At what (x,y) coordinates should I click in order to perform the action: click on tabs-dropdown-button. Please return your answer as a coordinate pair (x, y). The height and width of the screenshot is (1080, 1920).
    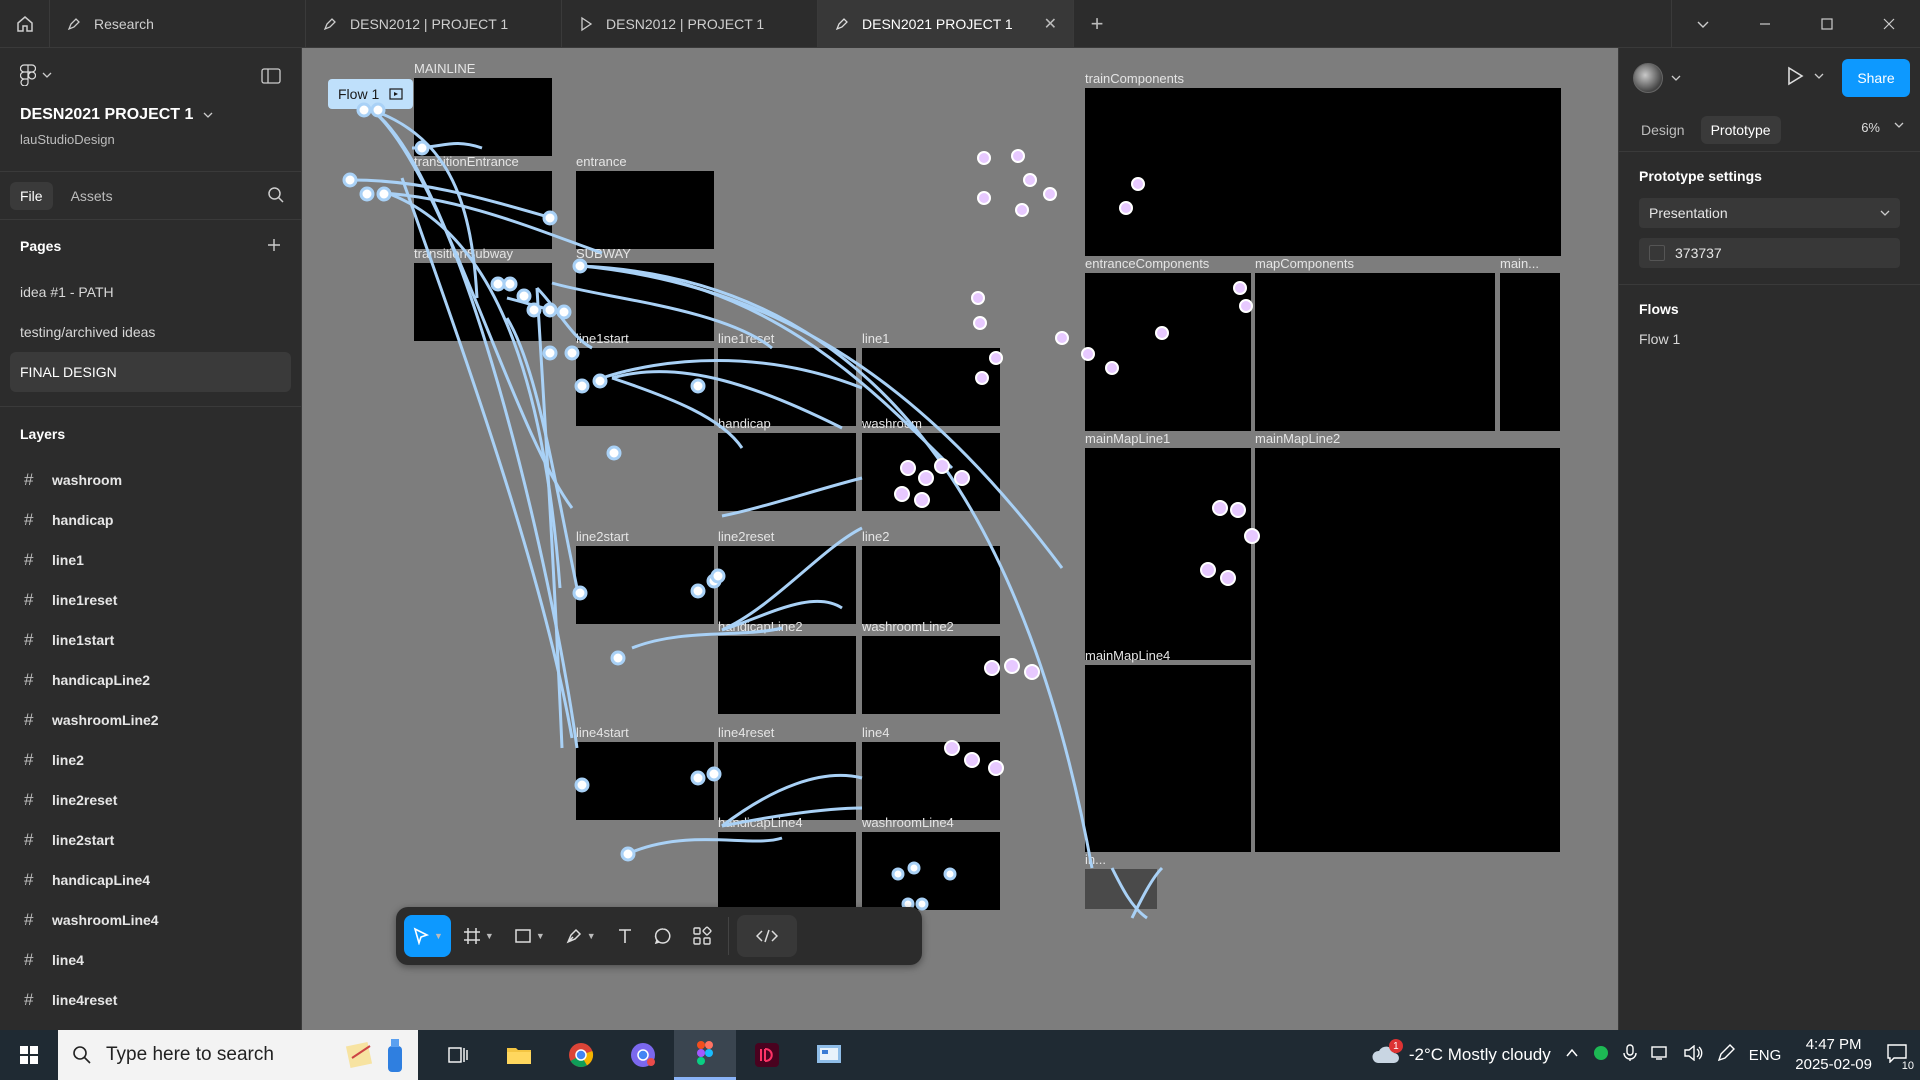
    Looking at the image, I should click on (1703, 23).